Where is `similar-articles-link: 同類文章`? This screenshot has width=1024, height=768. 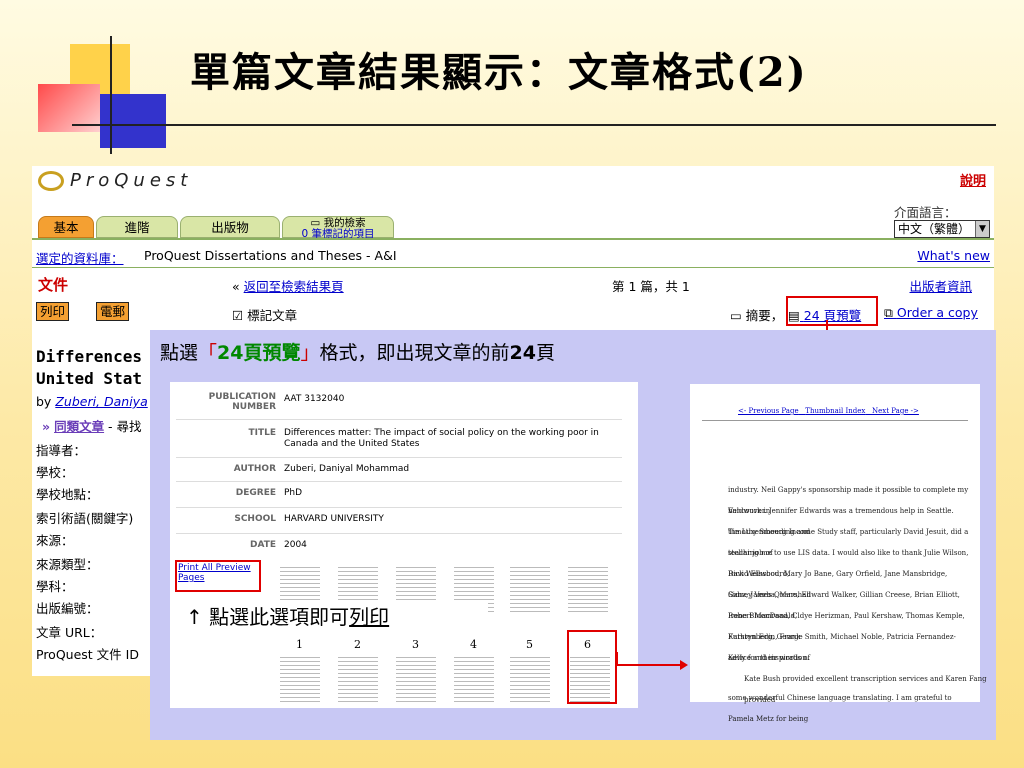 similar-articles-link: 同類文章 is located at coordinates (79, 426).